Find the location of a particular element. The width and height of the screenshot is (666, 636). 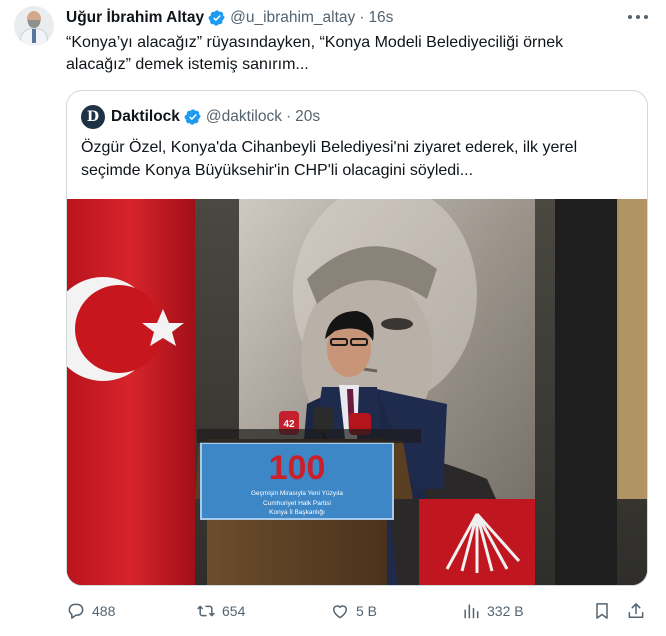

tweet-time: 16s is located at coordinates (380, 18).